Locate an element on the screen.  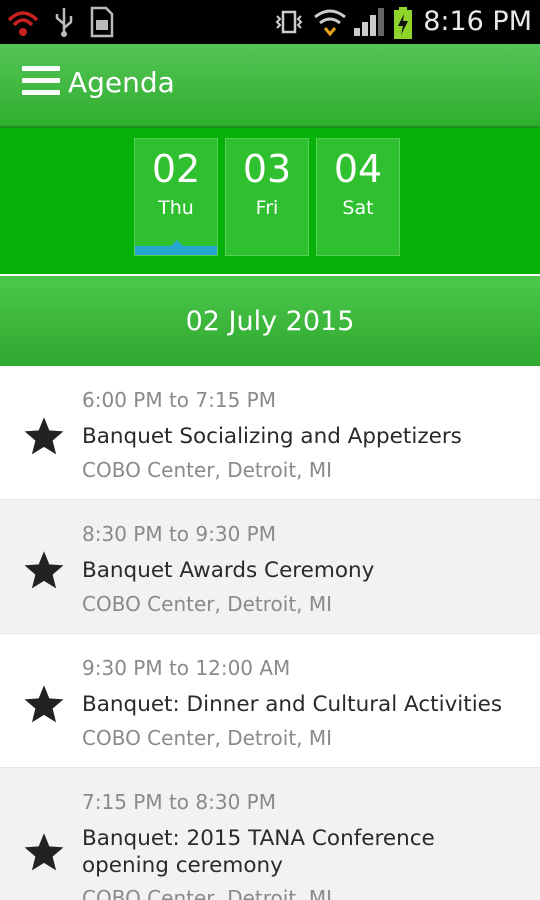
day-number: 04 is located at coordinates (358, 169).